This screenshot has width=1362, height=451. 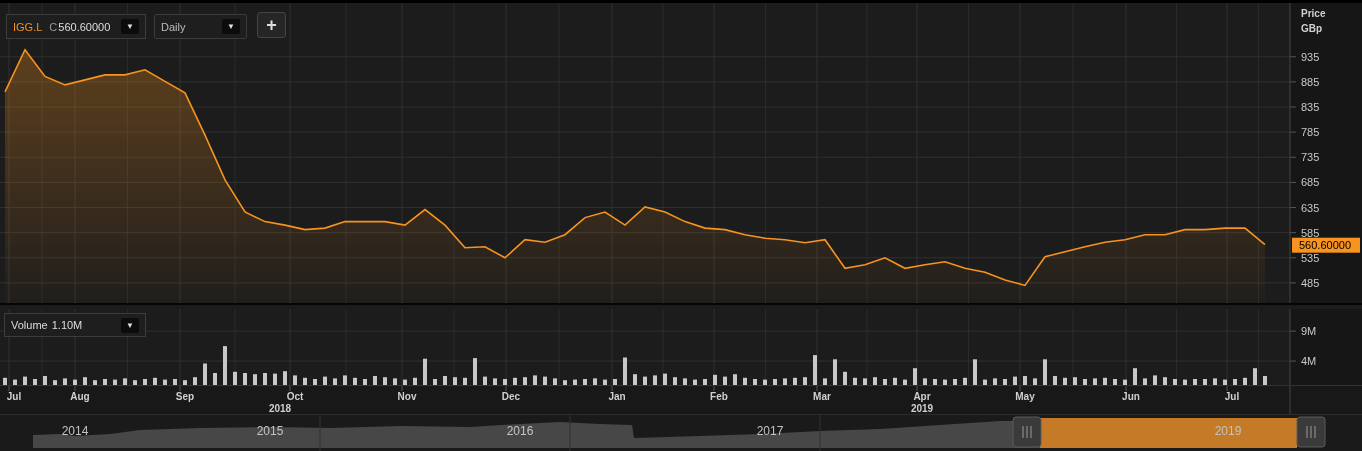 What do you see at coordinates (922, 408) in the screenshot?
I see `year-label: 2019` at bounding box center [922, 408].